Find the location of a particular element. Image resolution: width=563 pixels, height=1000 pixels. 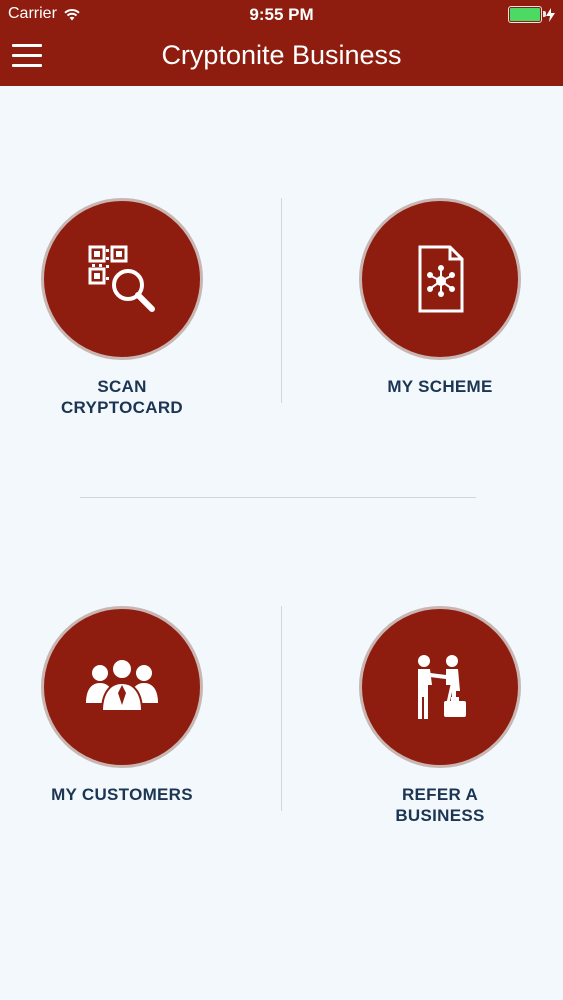

divider-vertical-top is located at coordinates (281, 300).